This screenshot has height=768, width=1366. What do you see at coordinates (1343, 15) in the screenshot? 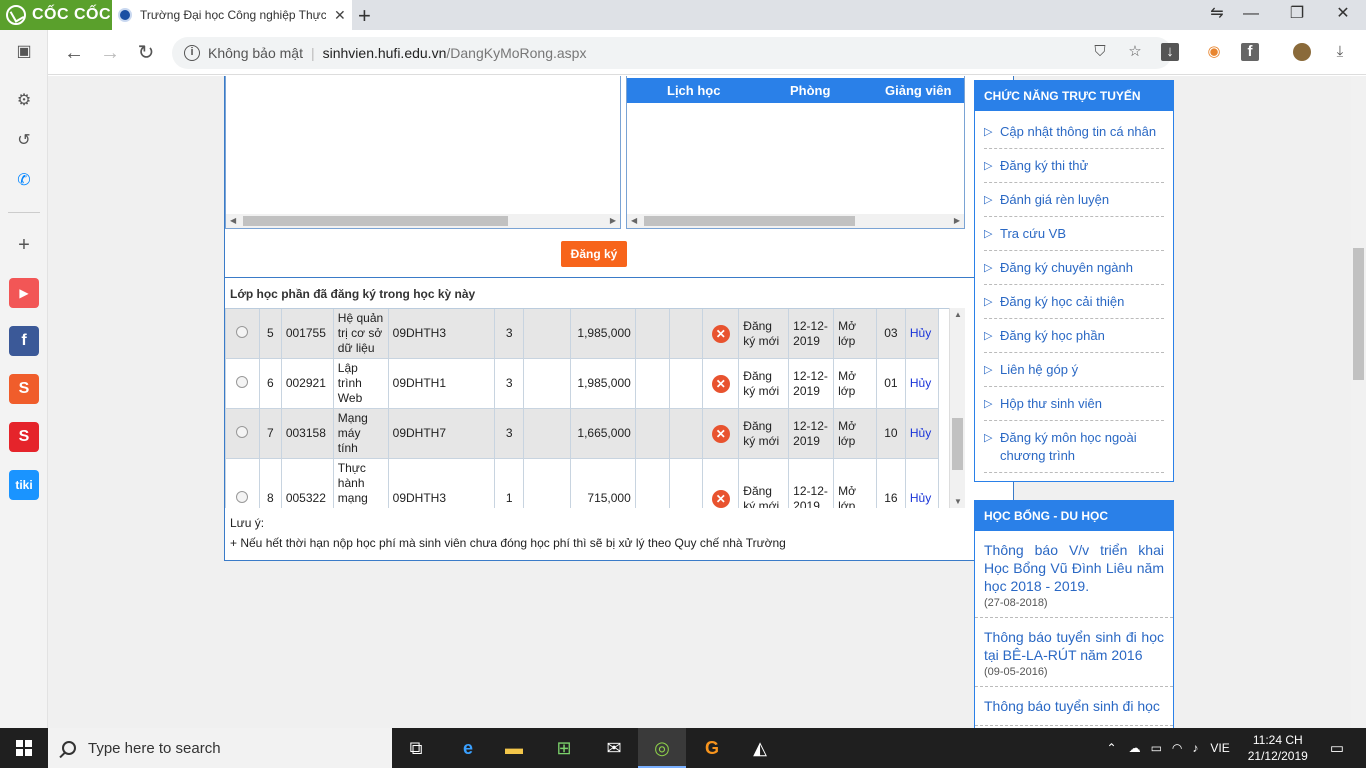
I see `close-window-button: ✕` at bounding box center [1343, 15].